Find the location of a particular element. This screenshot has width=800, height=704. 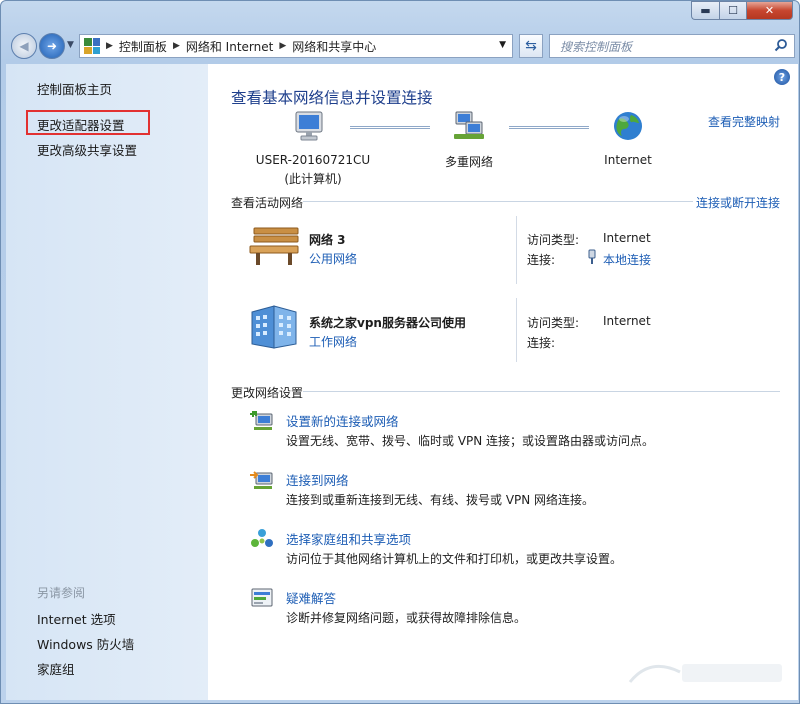

multiple-networks-icon is located at coordinates (469, 126).